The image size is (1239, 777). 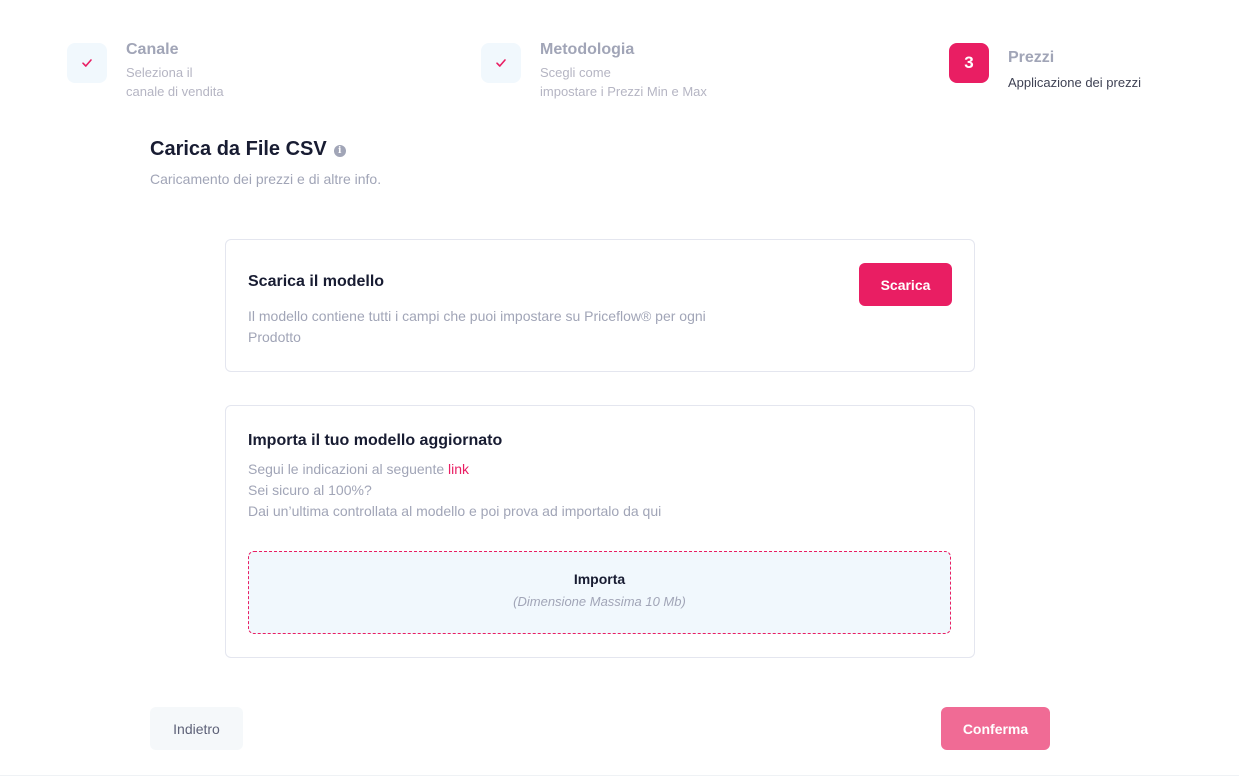 What do you see at coordinates (339, 150) in the screenshot?
I see `info-icon: i` at bounding box center [339, 150].